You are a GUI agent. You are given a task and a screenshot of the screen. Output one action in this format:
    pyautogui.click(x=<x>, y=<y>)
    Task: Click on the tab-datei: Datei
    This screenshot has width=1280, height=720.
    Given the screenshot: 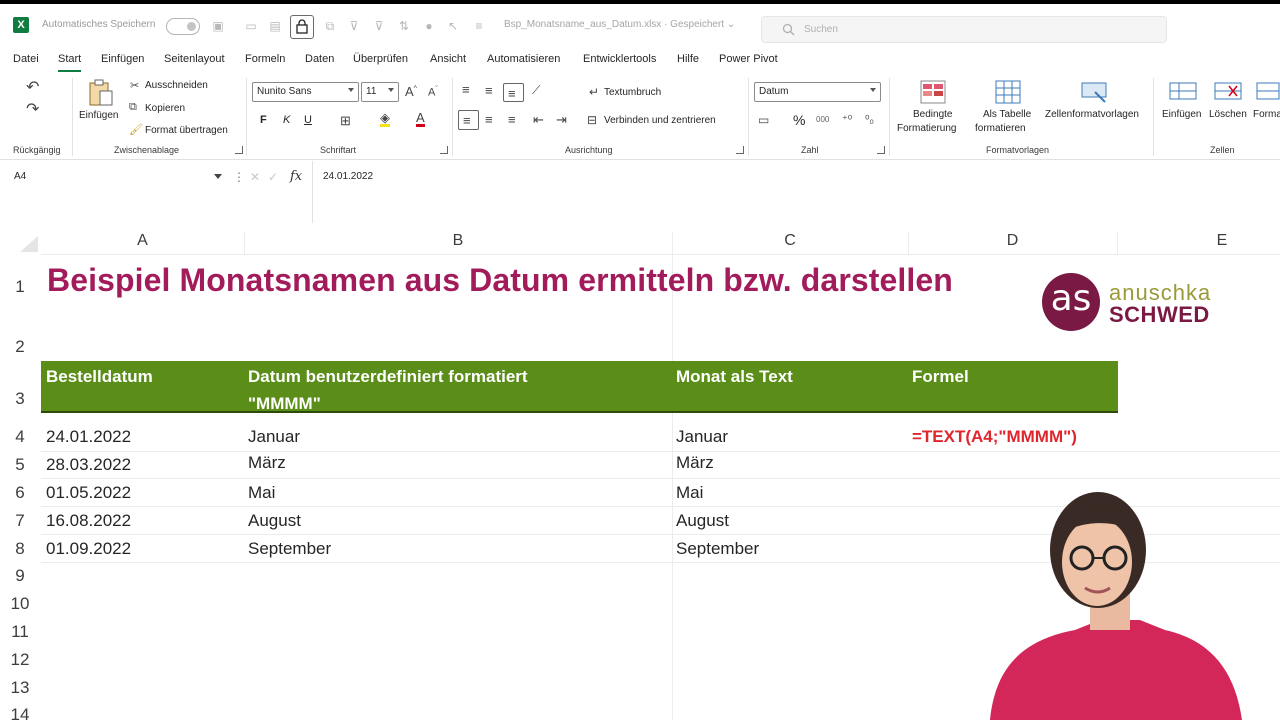 What is the action you would take?
    pyautogui.click(x=26, y=59)
    